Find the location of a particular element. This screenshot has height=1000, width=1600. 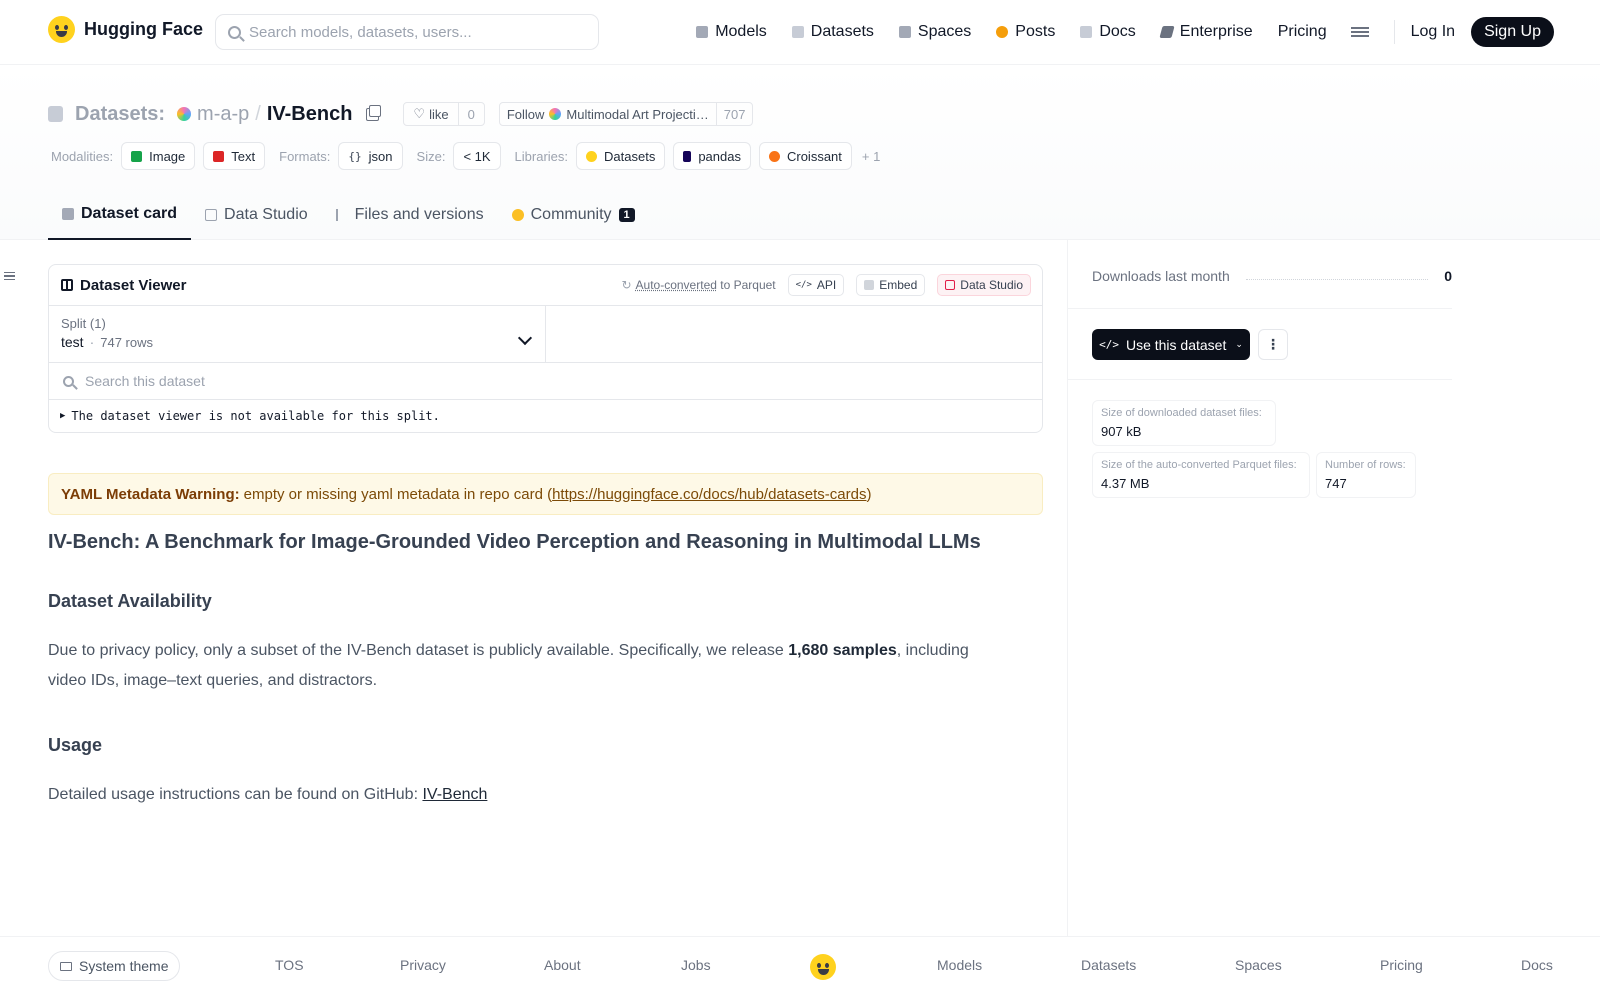

stat-row-count-label: Number of rows: is located at coordinates (1365, 465).